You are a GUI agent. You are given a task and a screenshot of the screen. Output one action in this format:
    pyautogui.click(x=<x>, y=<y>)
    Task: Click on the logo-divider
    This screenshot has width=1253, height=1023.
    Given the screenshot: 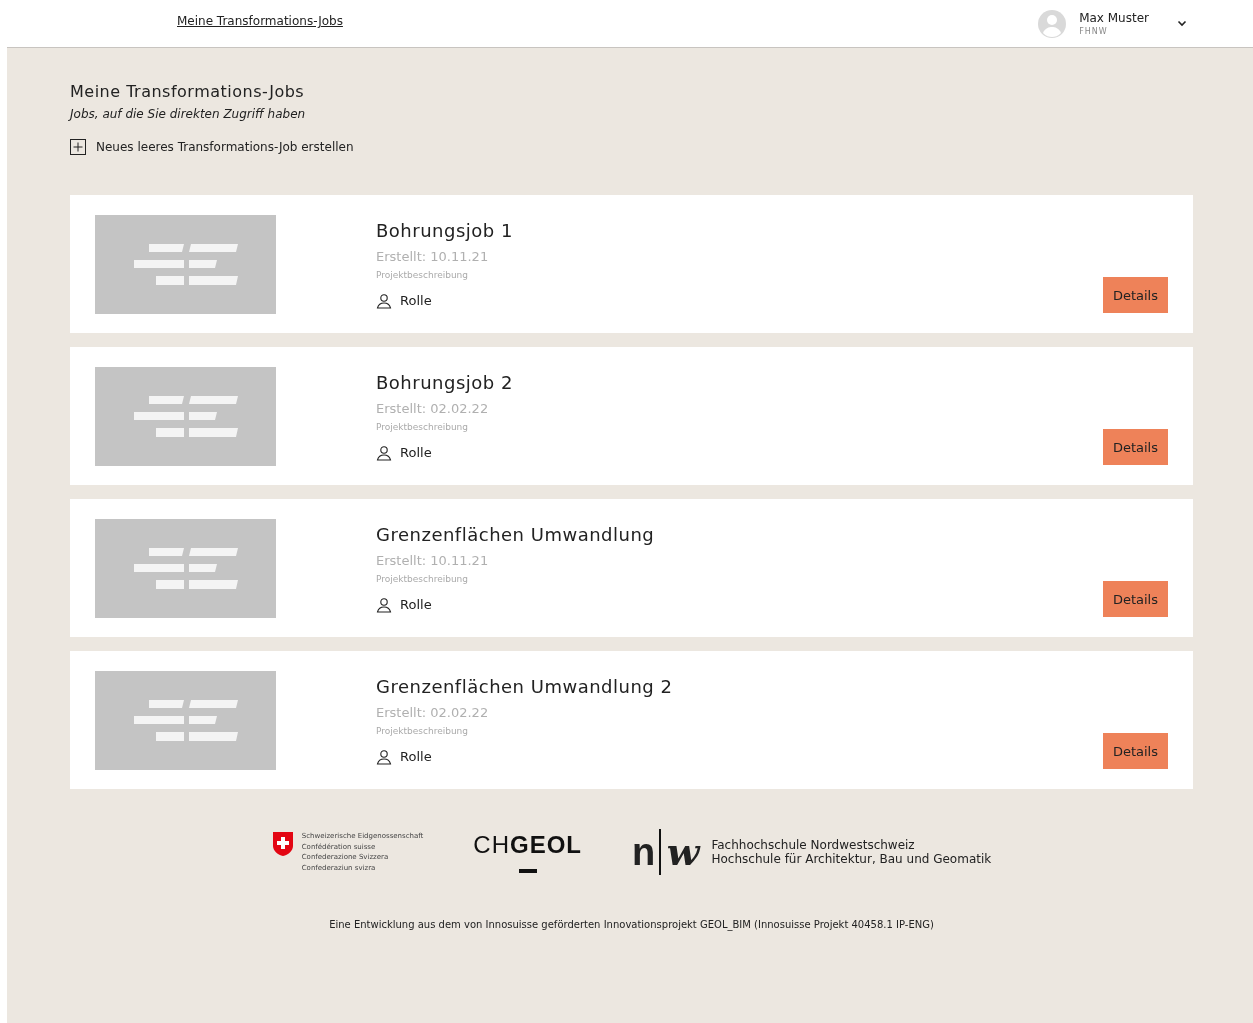 What is the action you would take?
    pyautogui.click(x=660, y=852)
    